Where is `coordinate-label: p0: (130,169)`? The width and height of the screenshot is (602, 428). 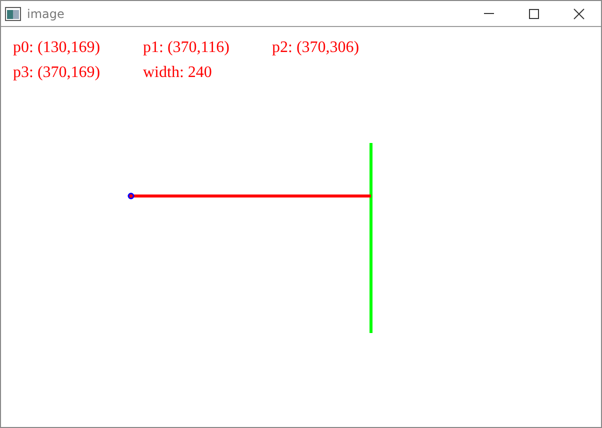 coordinate-label: p0: (130,169) is located at coordinates (56, 47).